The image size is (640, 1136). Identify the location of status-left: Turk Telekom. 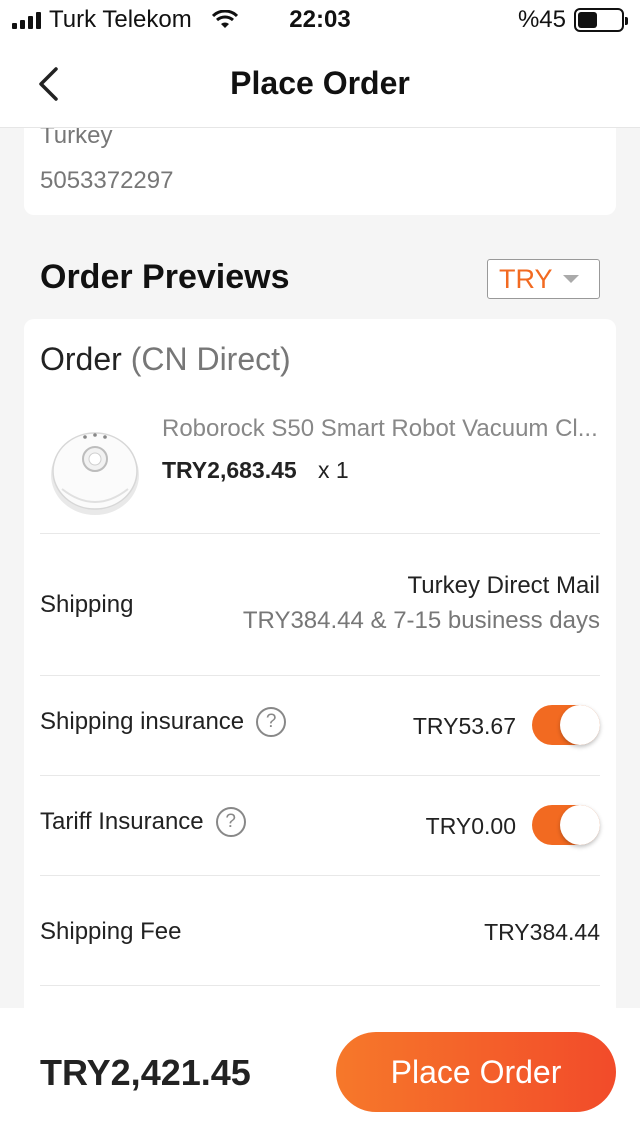
(119, 20).